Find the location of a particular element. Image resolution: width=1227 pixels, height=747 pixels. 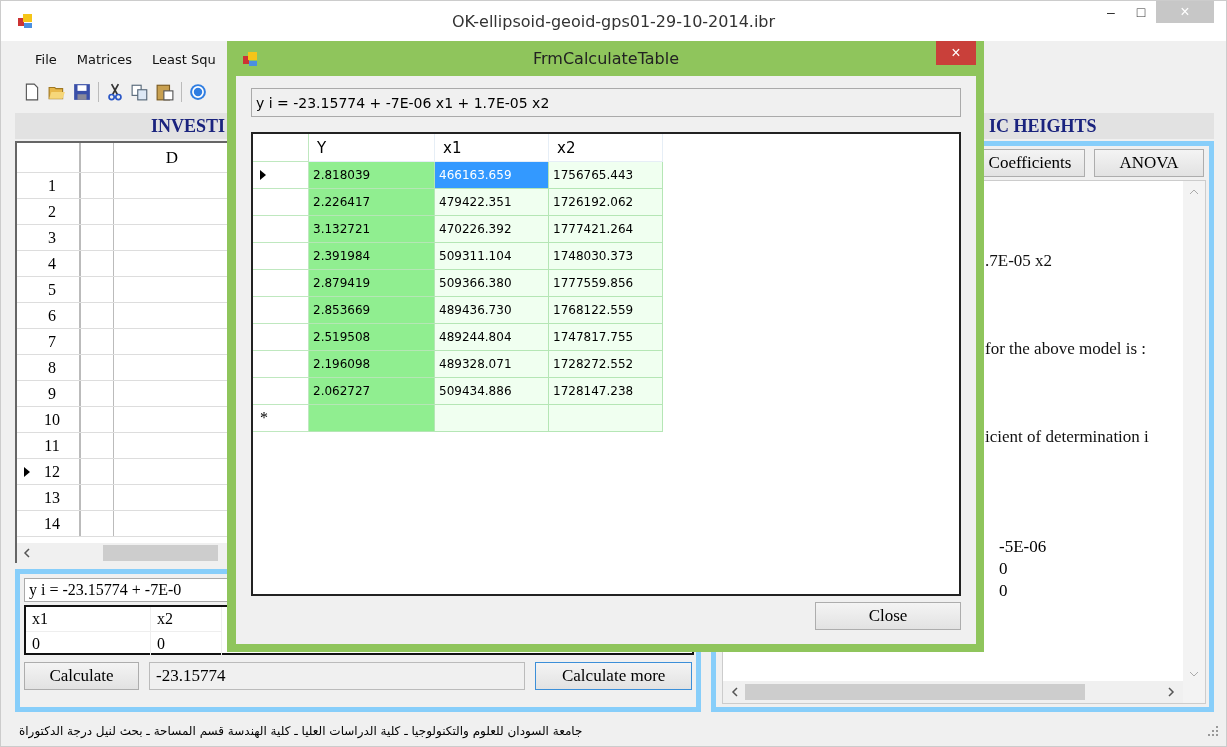

menu-item: Matrices is located at coordinates (104, 59).